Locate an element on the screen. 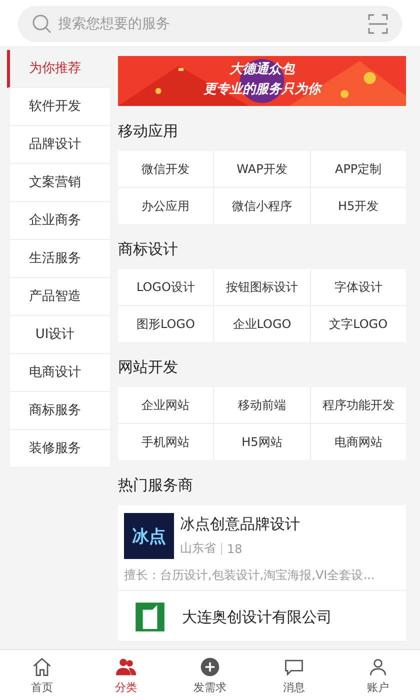 This screenshot has height=700, width=420. provider-name: 大连奥创设计有限公司 is located at coordinates (257, 617).